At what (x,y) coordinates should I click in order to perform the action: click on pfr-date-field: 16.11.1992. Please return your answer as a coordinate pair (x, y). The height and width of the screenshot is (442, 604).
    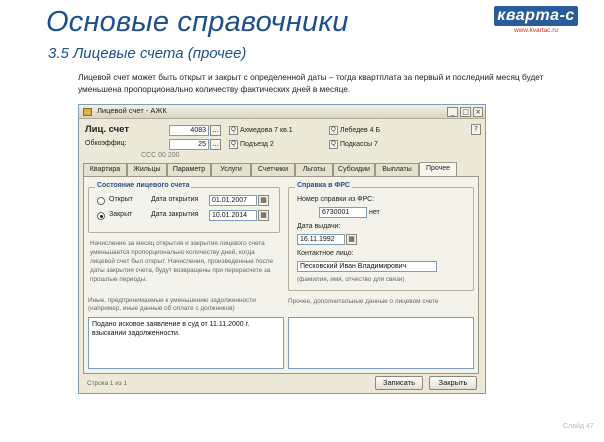
    Looking at the image, I should click on (321, 239).